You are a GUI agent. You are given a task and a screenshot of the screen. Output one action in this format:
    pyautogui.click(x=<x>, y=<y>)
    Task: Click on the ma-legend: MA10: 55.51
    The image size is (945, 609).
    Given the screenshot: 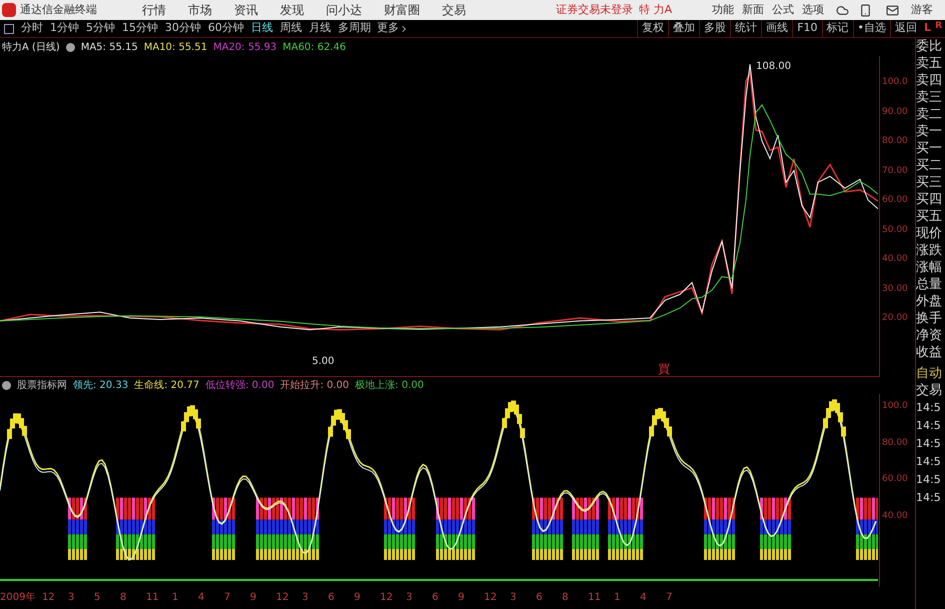 What is the action you would take?
    pyautogui.click(x=176, y=47)
    